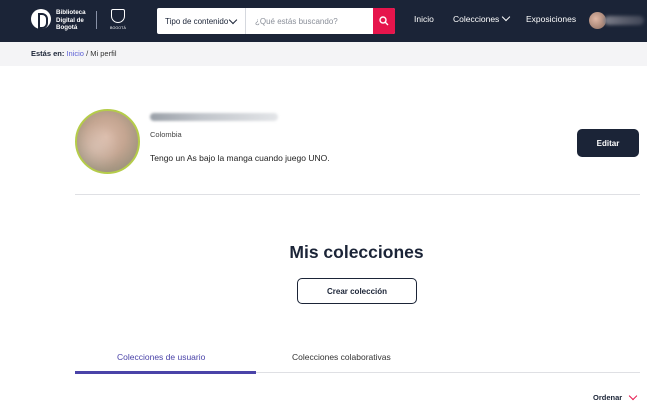  What do you see at coordinates (357, 194) in the screenshot?
I see `profile-divider` at bounding box center [357, 194].